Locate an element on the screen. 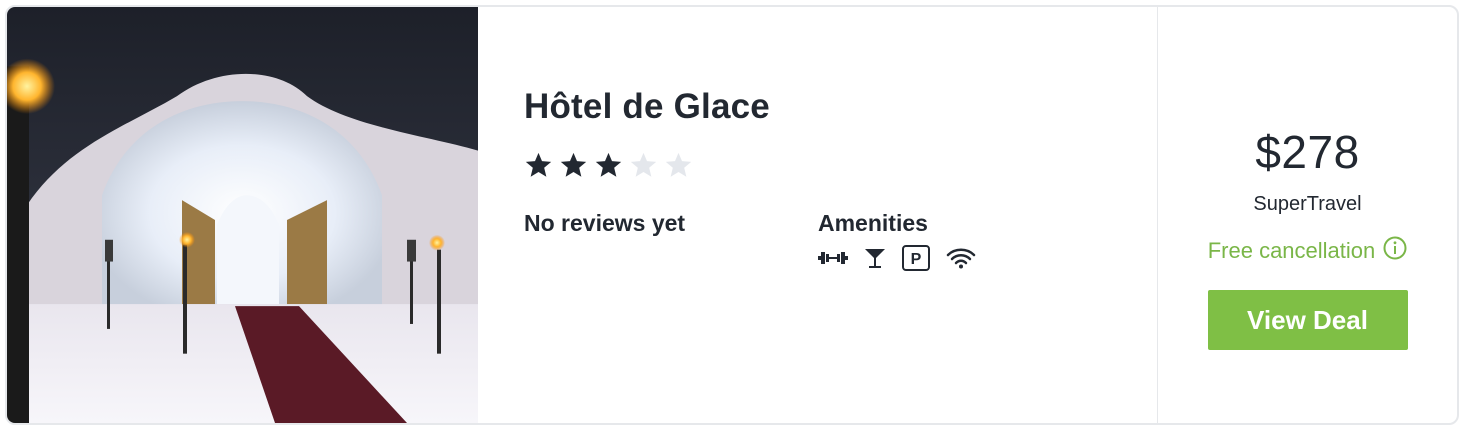 The width and height of the screenshot is (1462, 430). parking-icon: P is located at coordinates (916, 258).